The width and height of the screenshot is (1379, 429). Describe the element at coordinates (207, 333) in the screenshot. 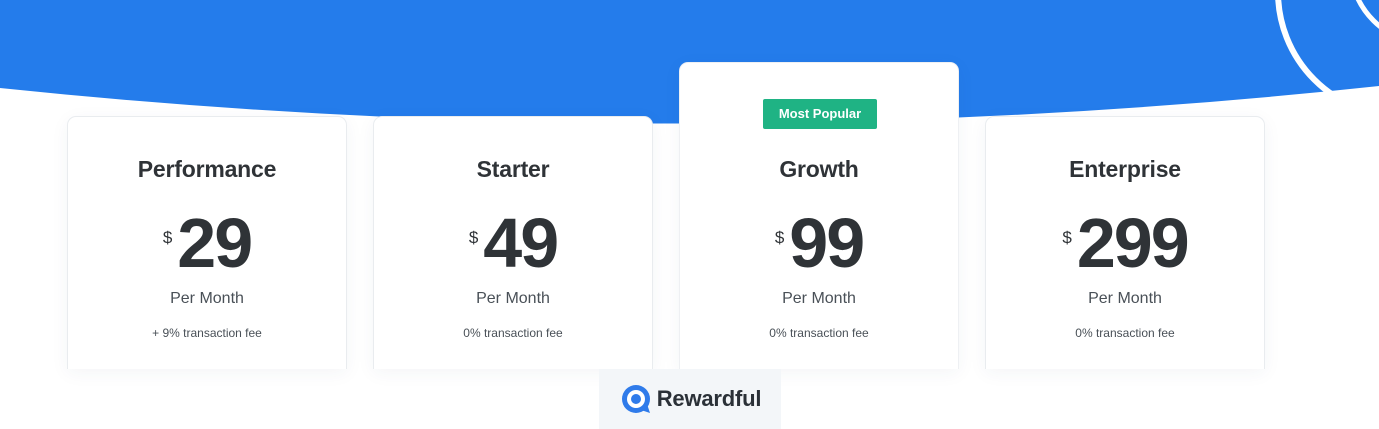

I see `transaction-fee: + 9% transaction fee` at that location.